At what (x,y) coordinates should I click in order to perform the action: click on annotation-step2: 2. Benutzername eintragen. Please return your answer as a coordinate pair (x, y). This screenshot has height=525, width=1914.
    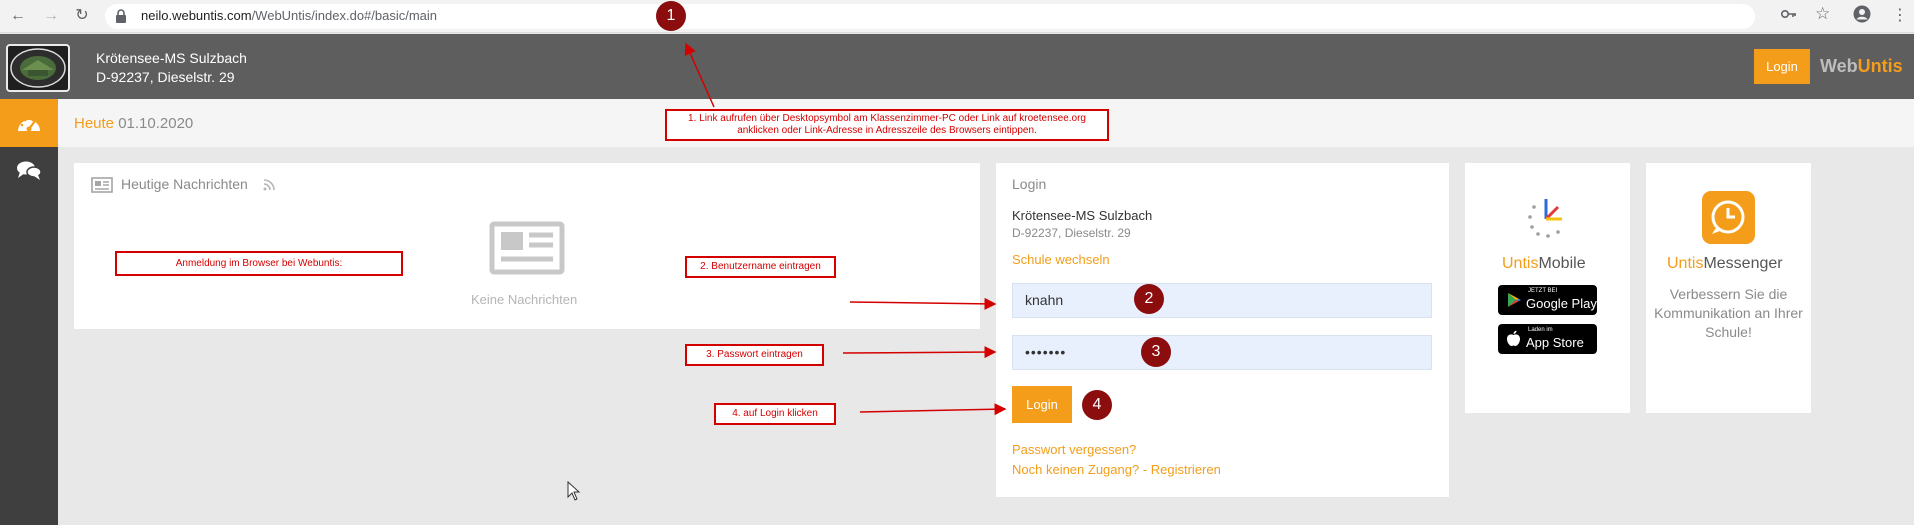
    Looking at the image, I should click on (760, 267).